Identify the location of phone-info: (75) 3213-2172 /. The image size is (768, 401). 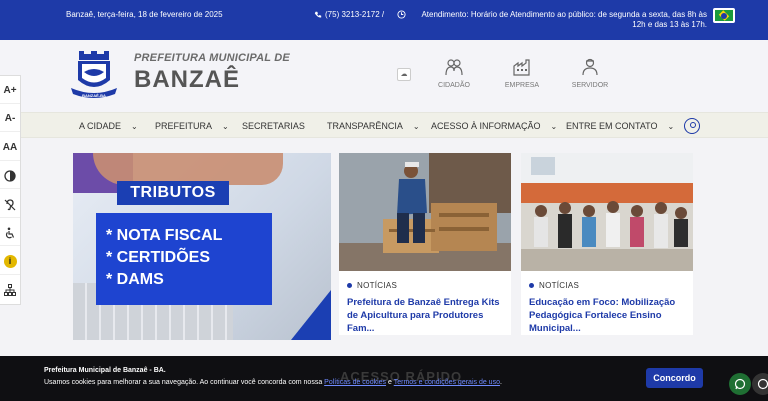
(349, 14).